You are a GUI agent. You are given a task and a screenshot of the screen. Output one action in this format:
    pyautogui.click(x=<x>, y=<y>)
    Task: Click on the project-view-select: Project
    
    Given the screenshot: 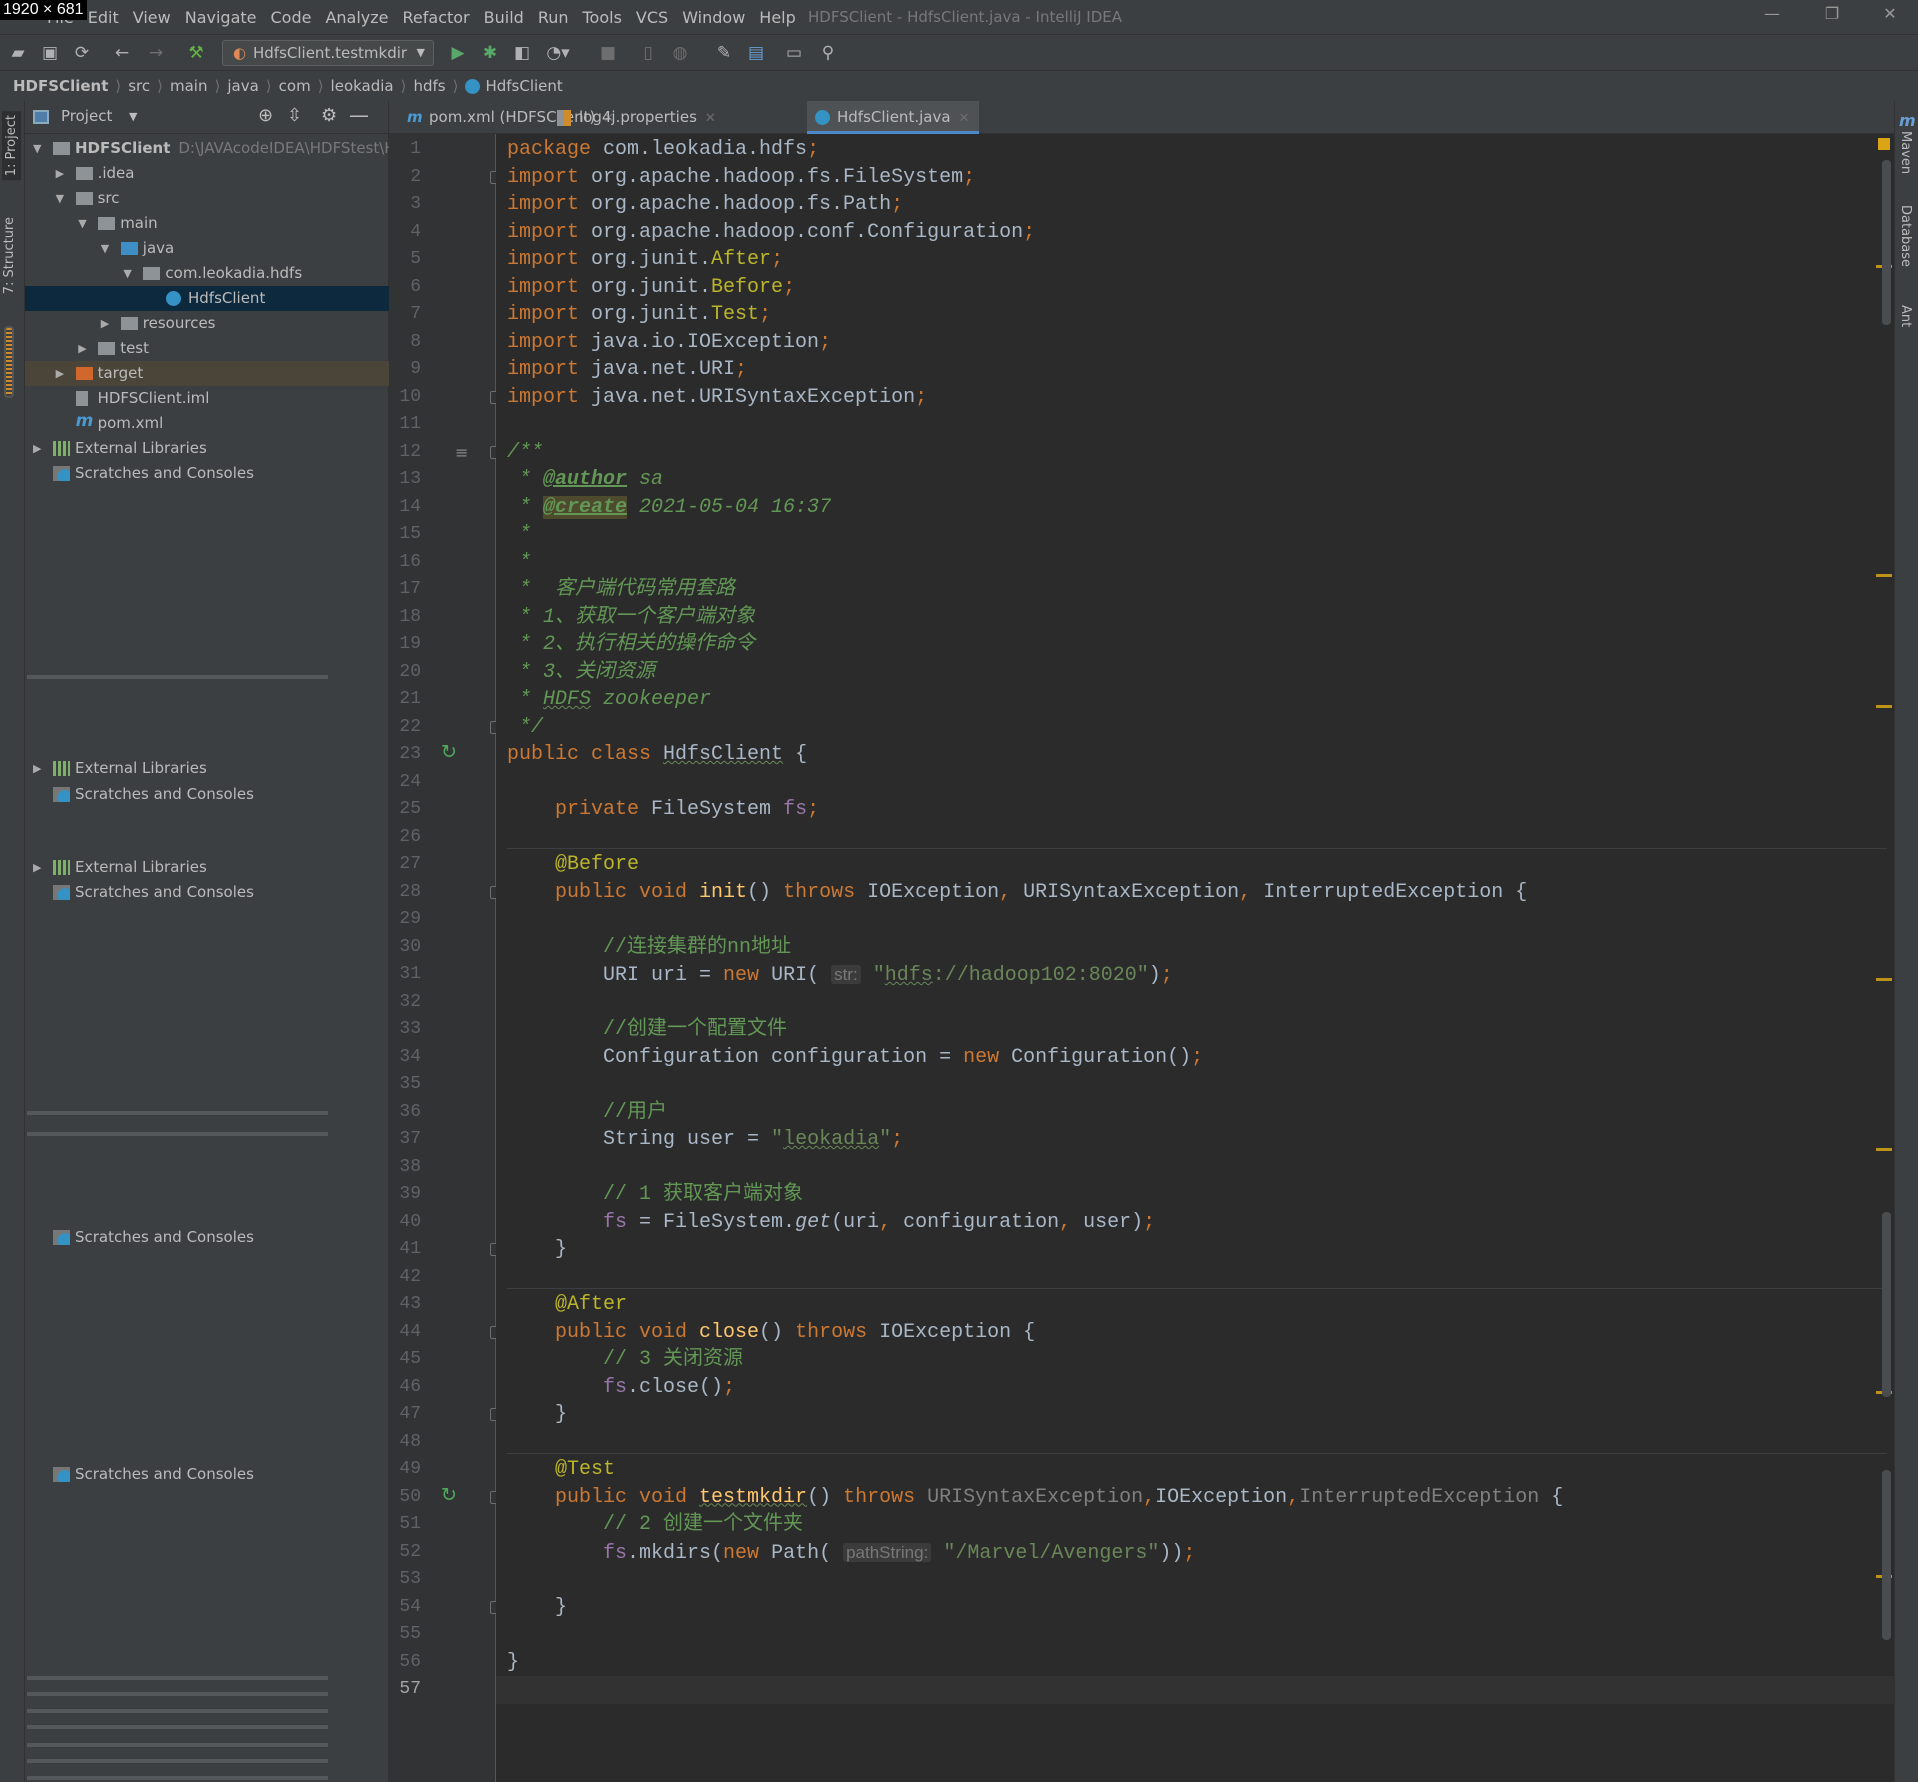 What is the action you would take?
    pyautogui.click(x=86, y=116)
    